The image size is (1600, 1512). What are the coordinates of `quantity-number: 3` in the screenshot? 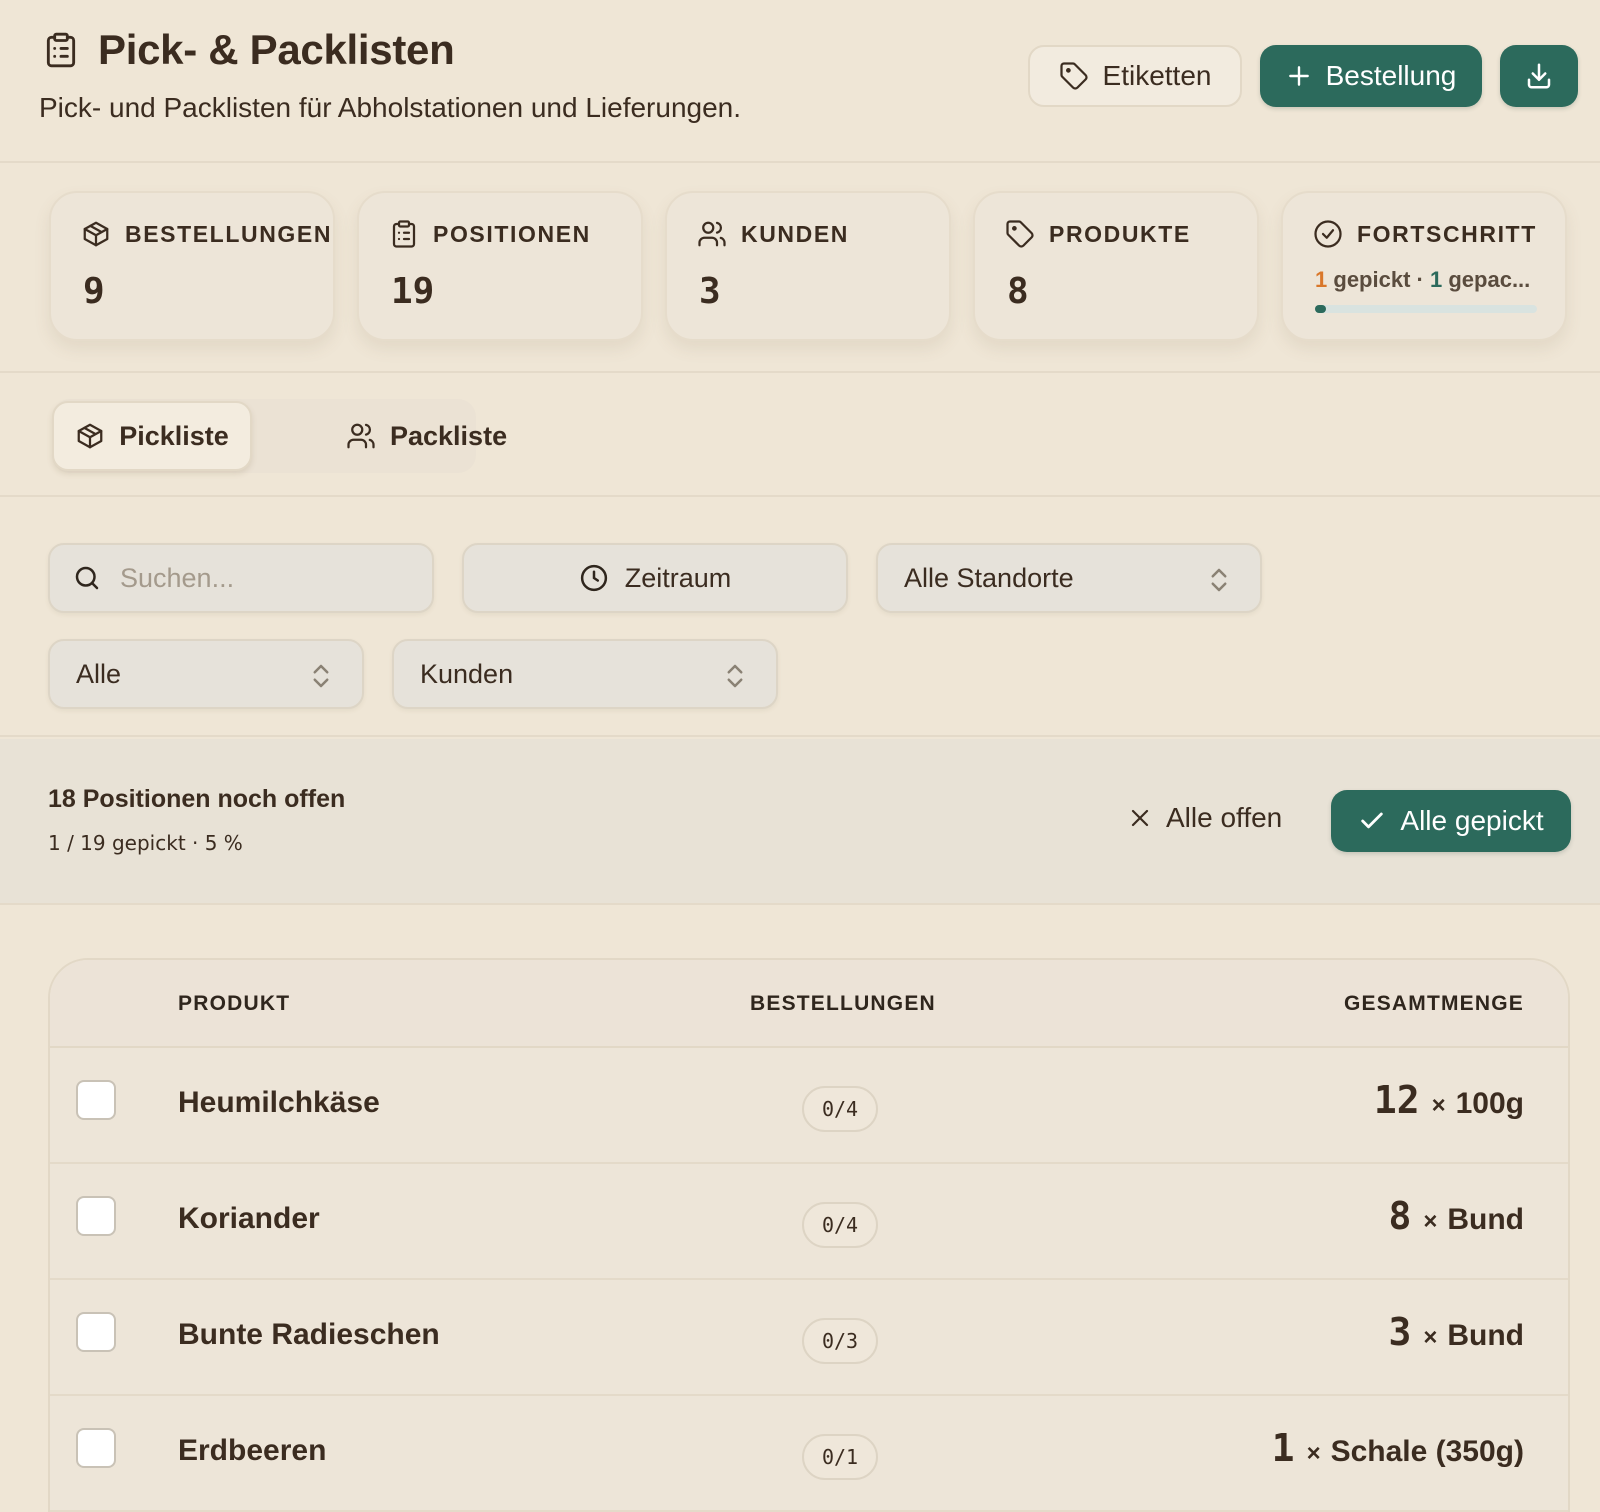 It's located at (1400, 1332).